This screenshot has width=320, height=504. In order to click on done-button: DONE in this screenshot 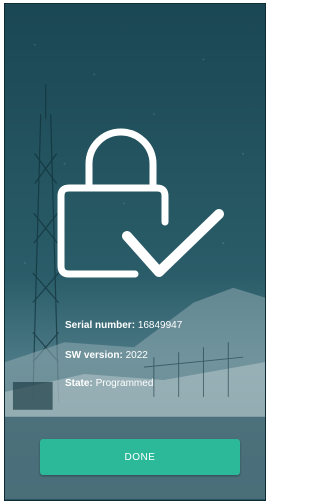, I will do `click(140, 457)`.